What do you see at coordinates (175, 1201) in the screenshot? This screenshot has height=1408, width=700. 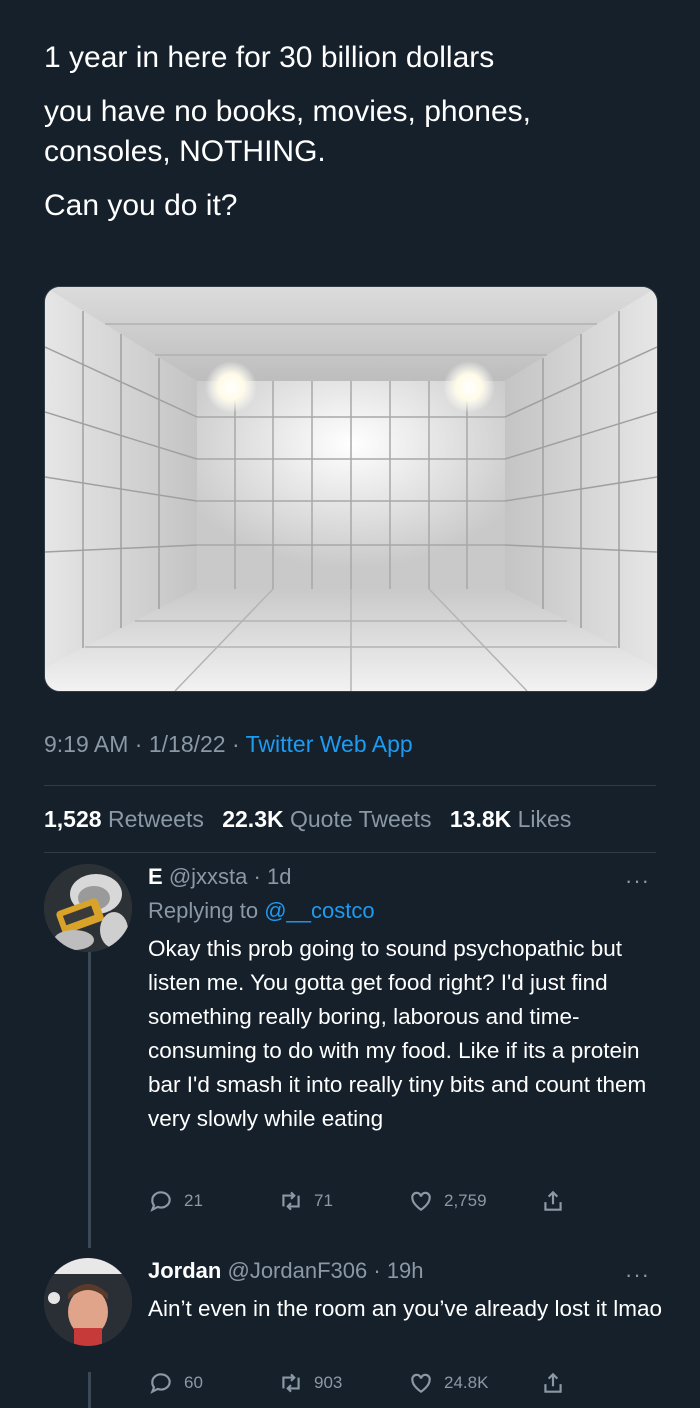 I see `reply-button: 21` at bounding box center [175, 1201].